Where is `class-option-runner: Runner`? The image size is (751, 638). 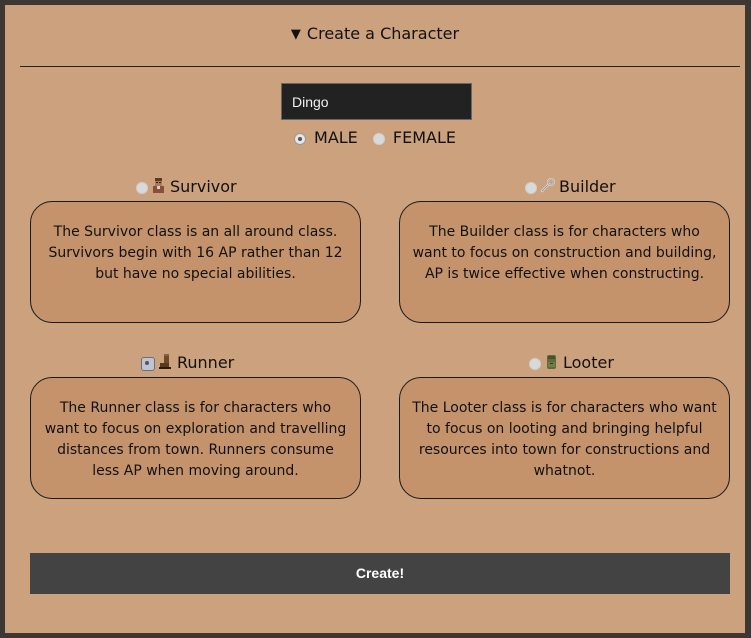 class-option-runner: Runner is located at coordinates (187, 363).